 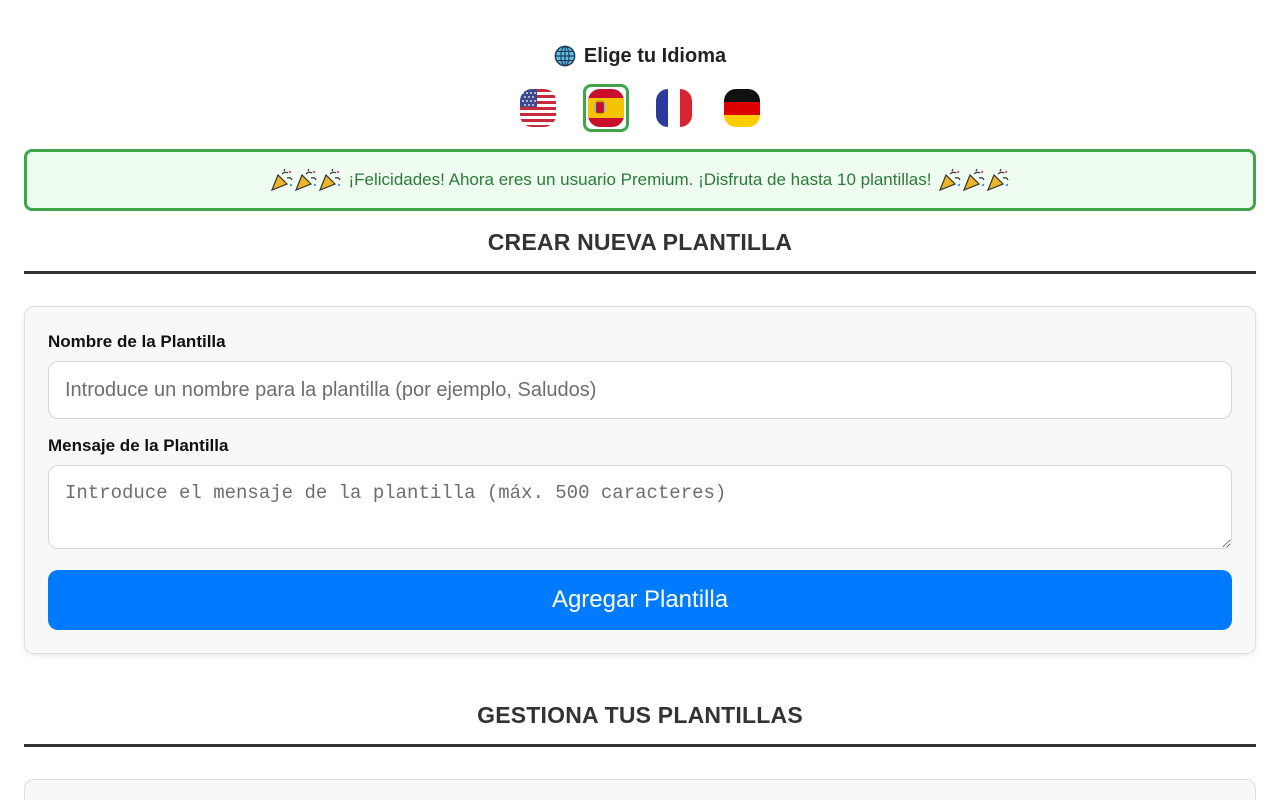 I want to click on flag-button-french, so click(x=674, y=108).